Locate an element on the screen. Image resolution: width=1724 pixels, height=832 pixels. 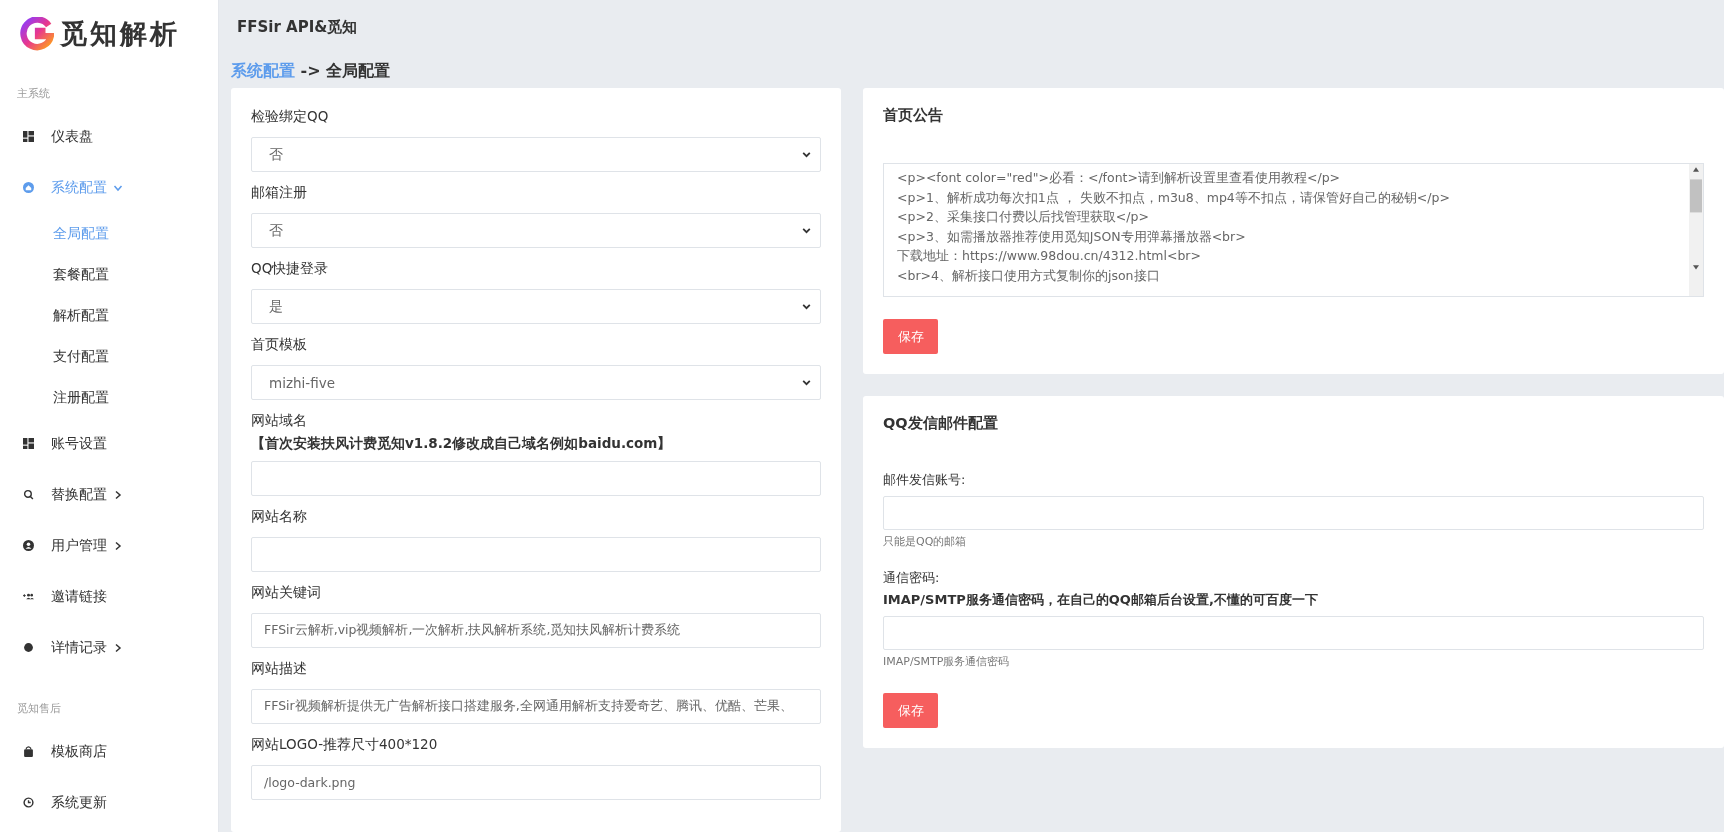
field-label: 网站域名 is located at coordinates (279, 421).